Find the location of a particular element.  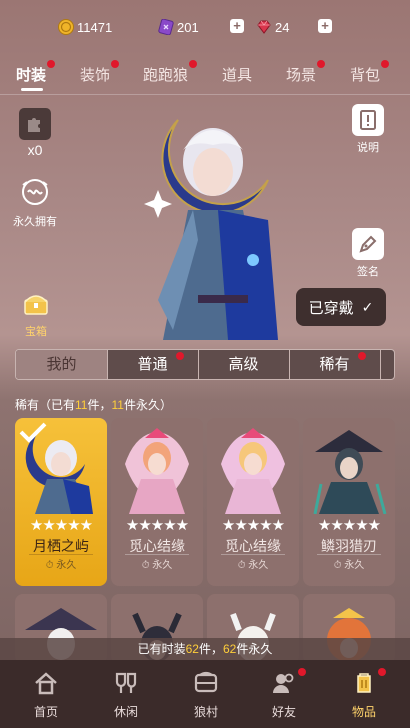

nav-village: 狼村 is located at coordinates (206, 695).